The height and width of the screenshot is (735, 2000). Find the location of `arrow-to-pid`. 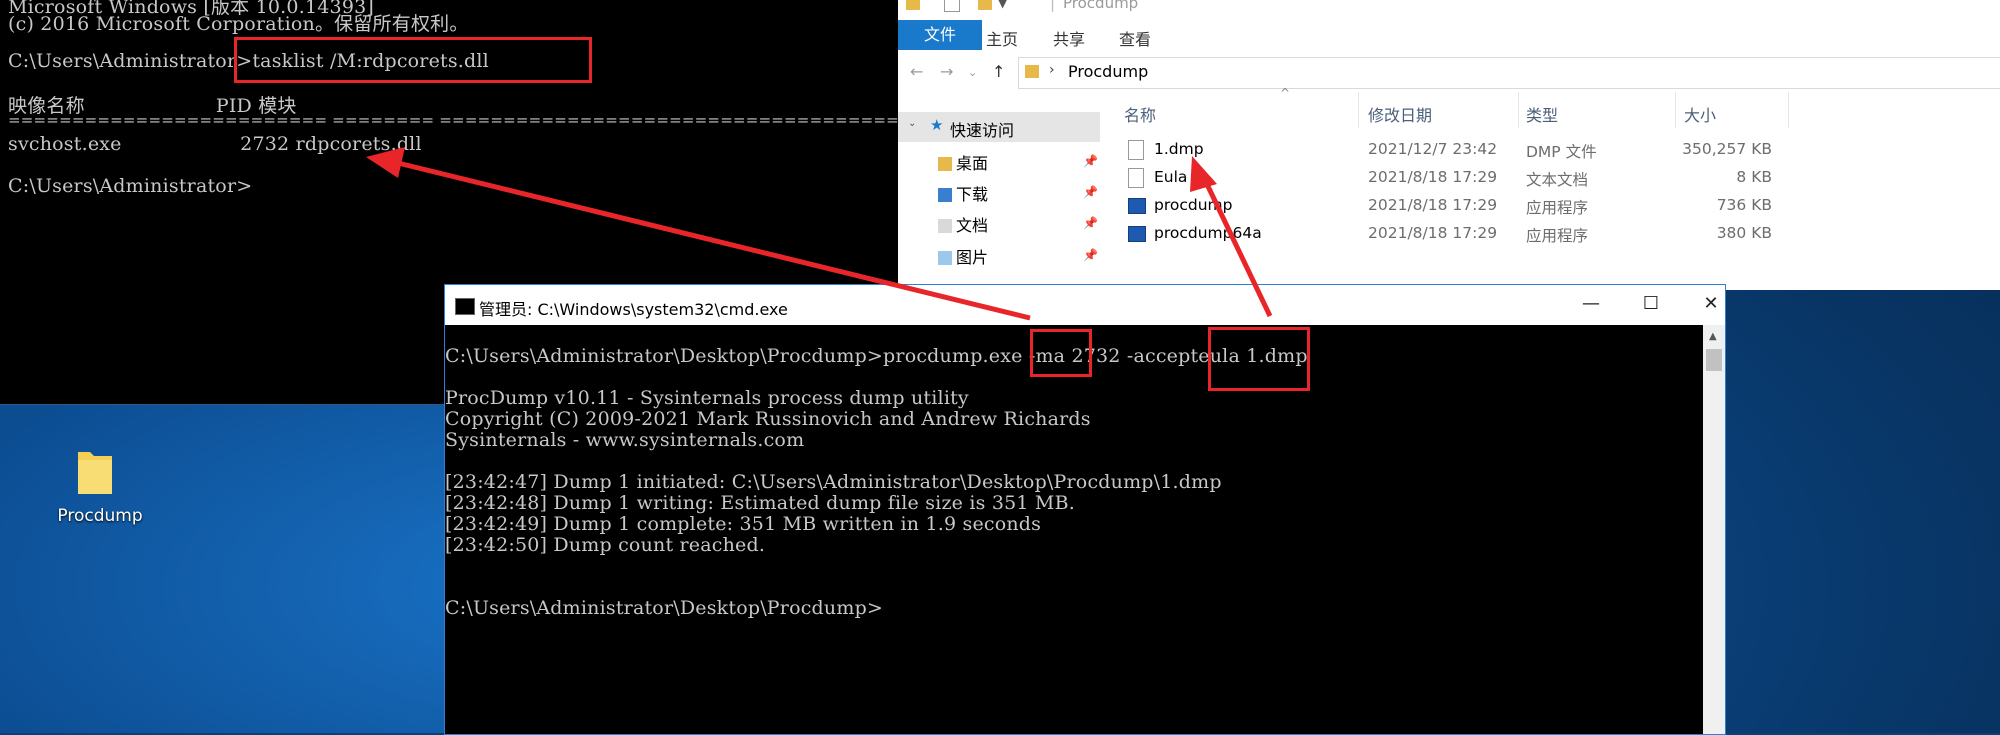

arrow-to-pid is located at coordinates (714, 240).